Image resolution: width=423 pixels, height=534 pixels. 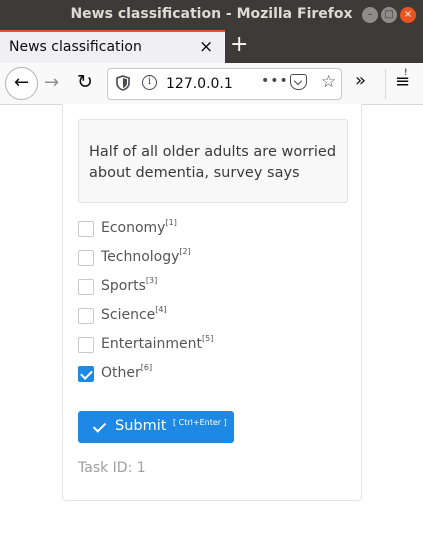 I want to click on option-label: Sports, so click(x=123, y=286).